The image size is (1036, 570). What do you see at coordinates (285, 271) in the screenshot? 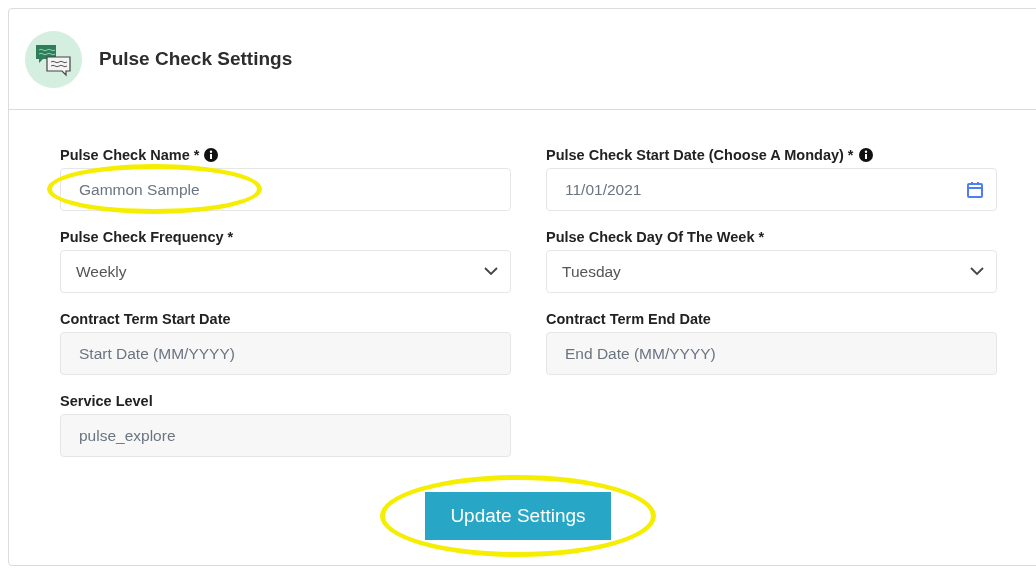
I see `dropdown: Weekly` at bounding box center [285, 271].